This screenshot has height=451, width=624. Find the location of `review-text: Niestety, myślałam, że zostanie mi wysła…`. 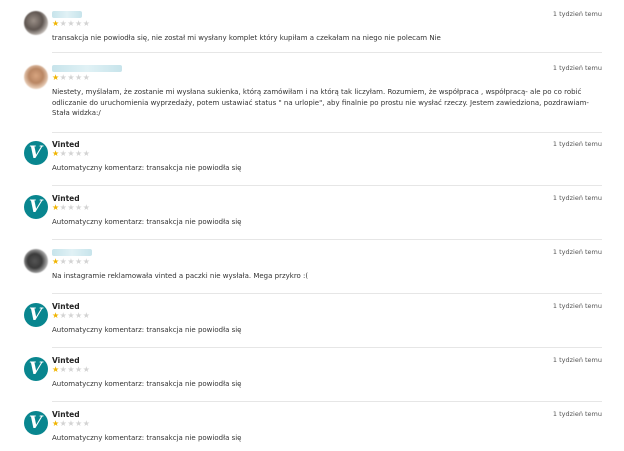

review-text: Niestety, myślałam, że zostanie mi wysła… is located at coordinates (320, 102).